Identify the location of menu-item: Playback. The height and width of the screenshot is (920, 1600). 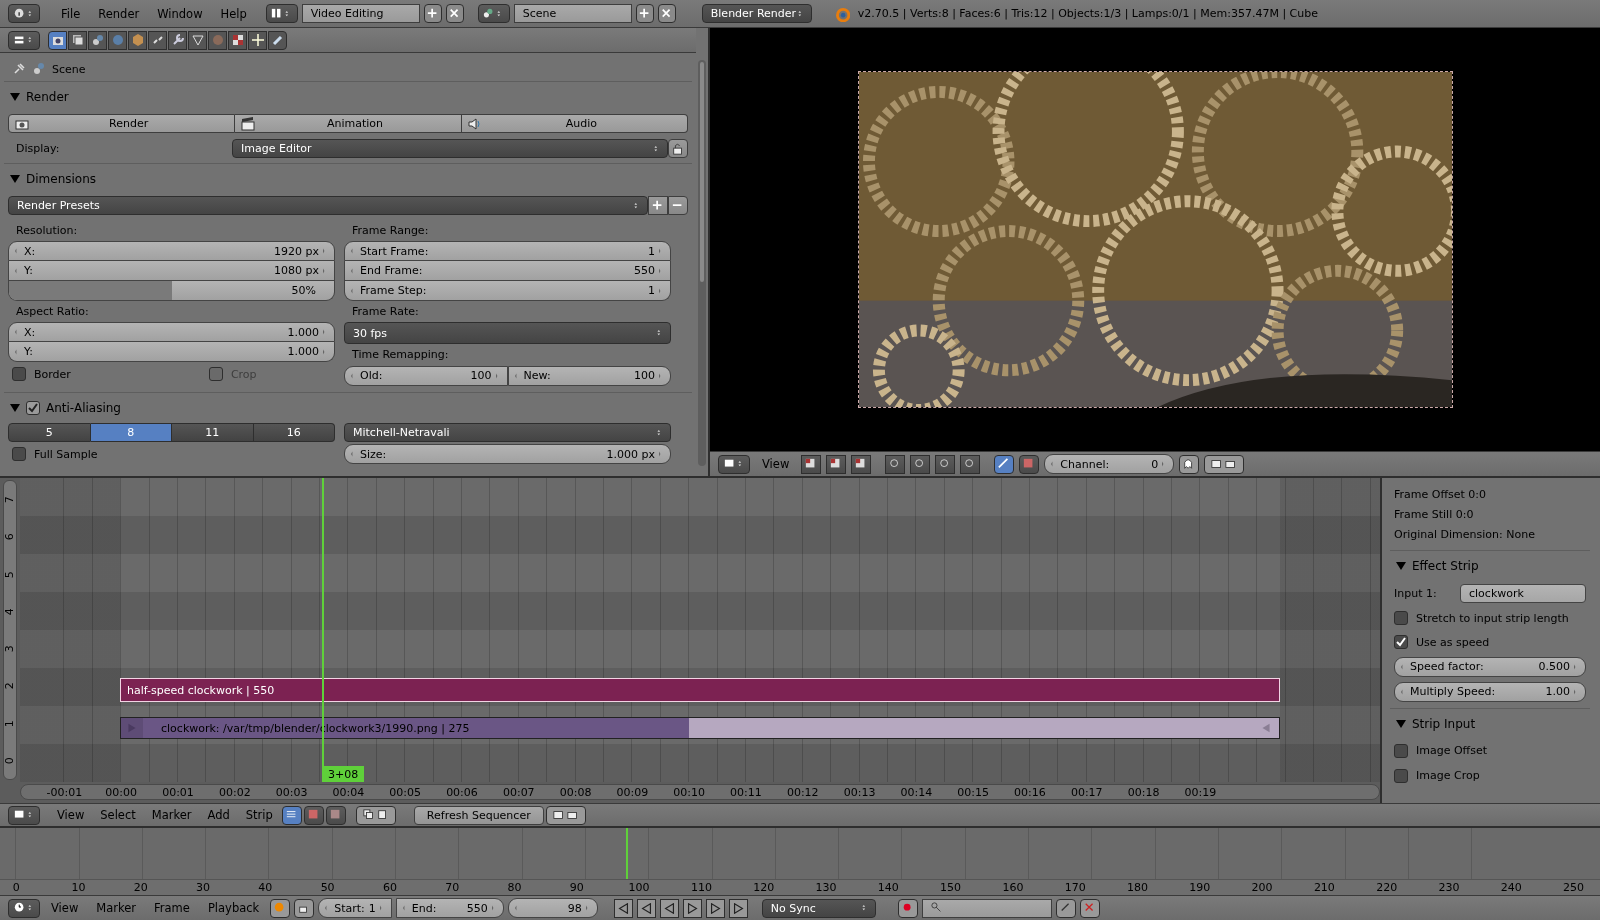
(233, 908).